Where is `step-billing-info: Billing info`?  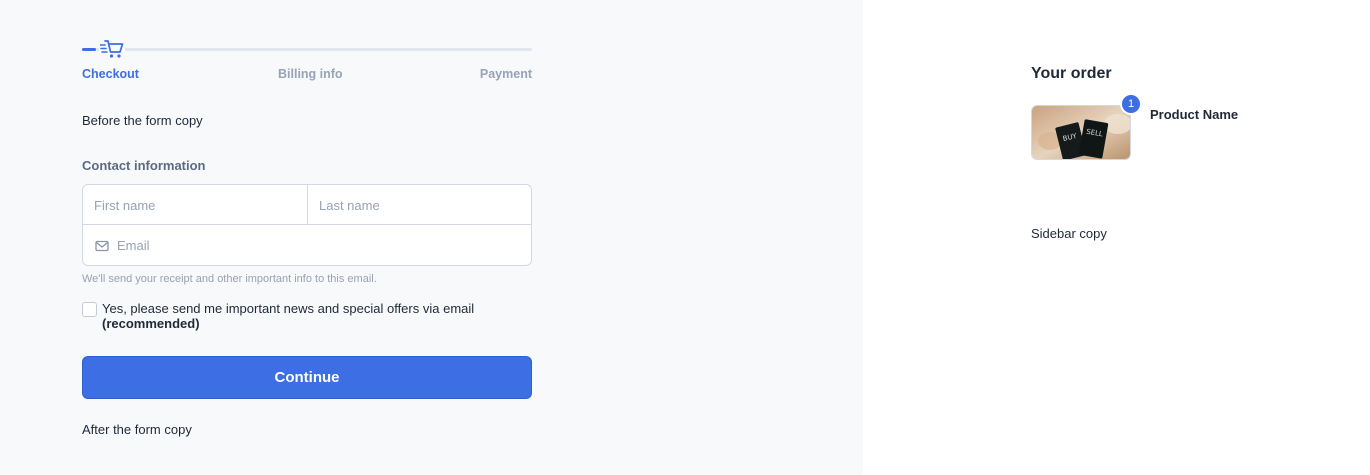 step-billing-info: Billing info is located at coordinates (310, 74).